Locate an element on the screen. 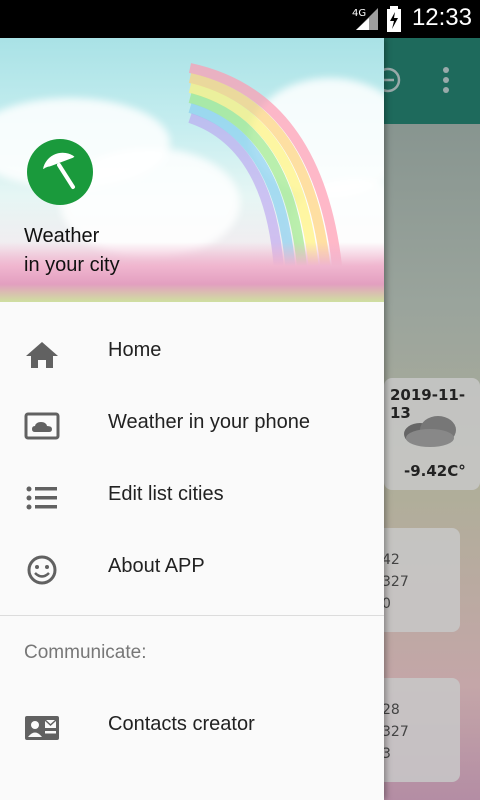  section-title-communicate: Communicate: is located at coordinates (85, 652).